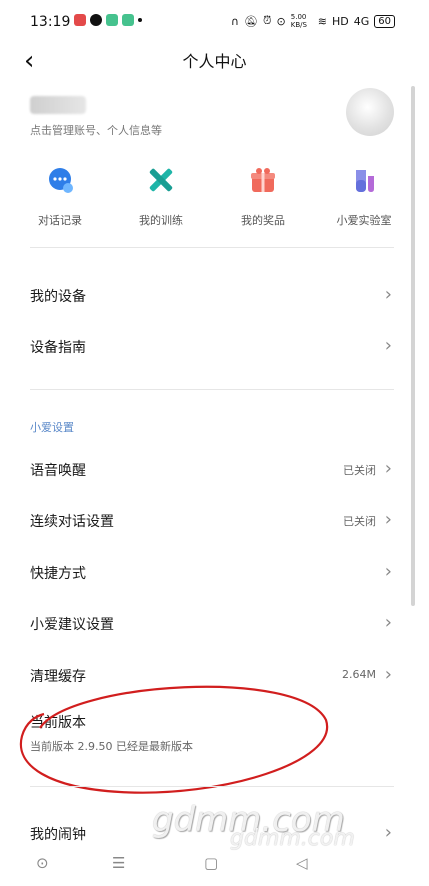  I want to click on mute-icon: 🔕︎, so click(250, 21).